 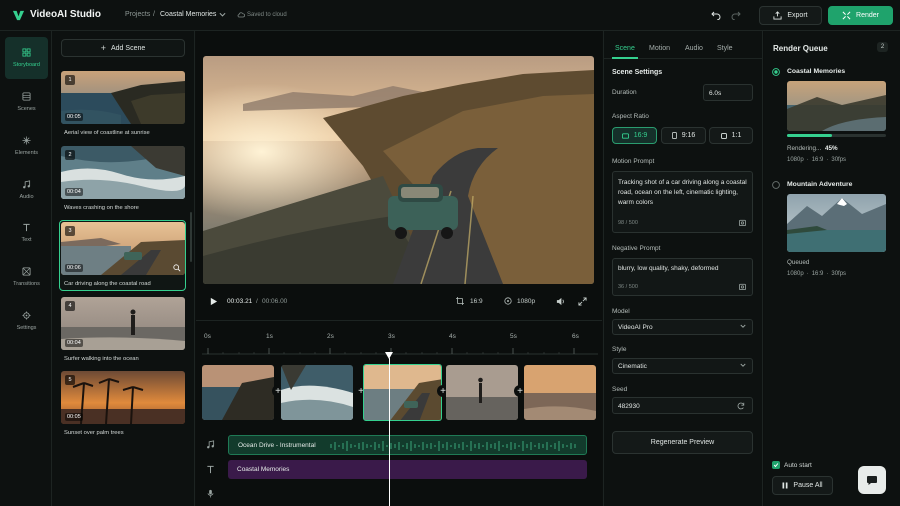 I want to click on volume-icon, so click(x=560, y=301).